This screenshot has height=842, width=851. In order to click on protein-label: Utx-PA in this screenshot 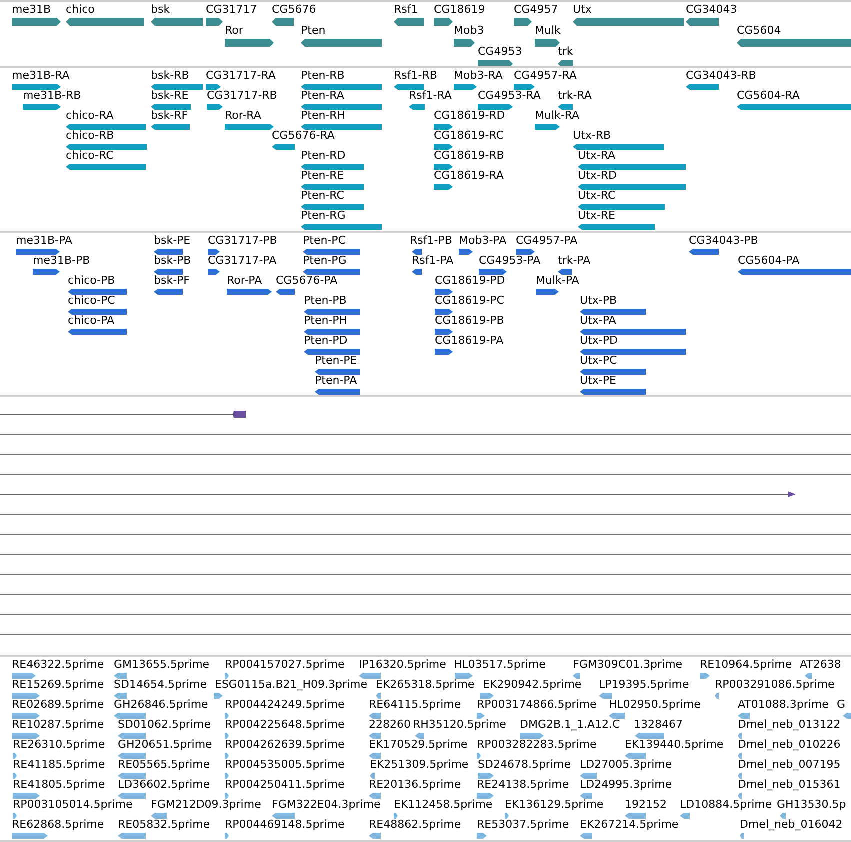, I will do `click(598, 320)`.